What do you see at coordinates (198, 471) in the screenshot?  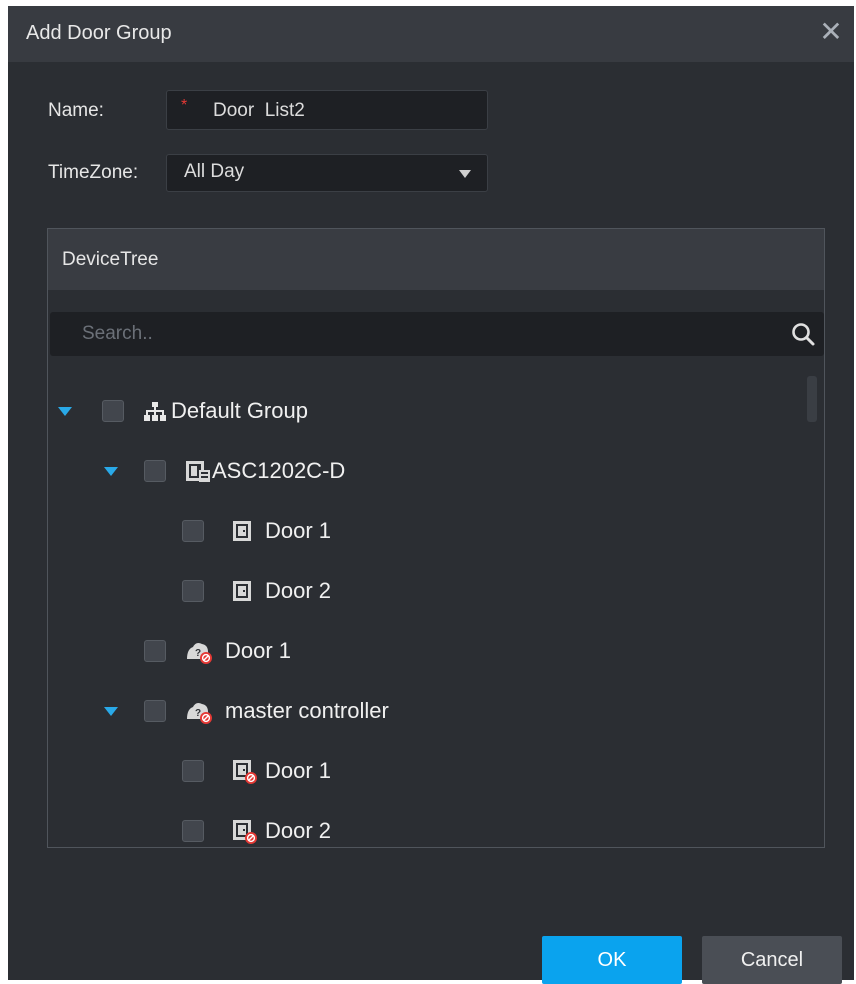 I see `access-controller-icon` at bounding box center [198, 471].